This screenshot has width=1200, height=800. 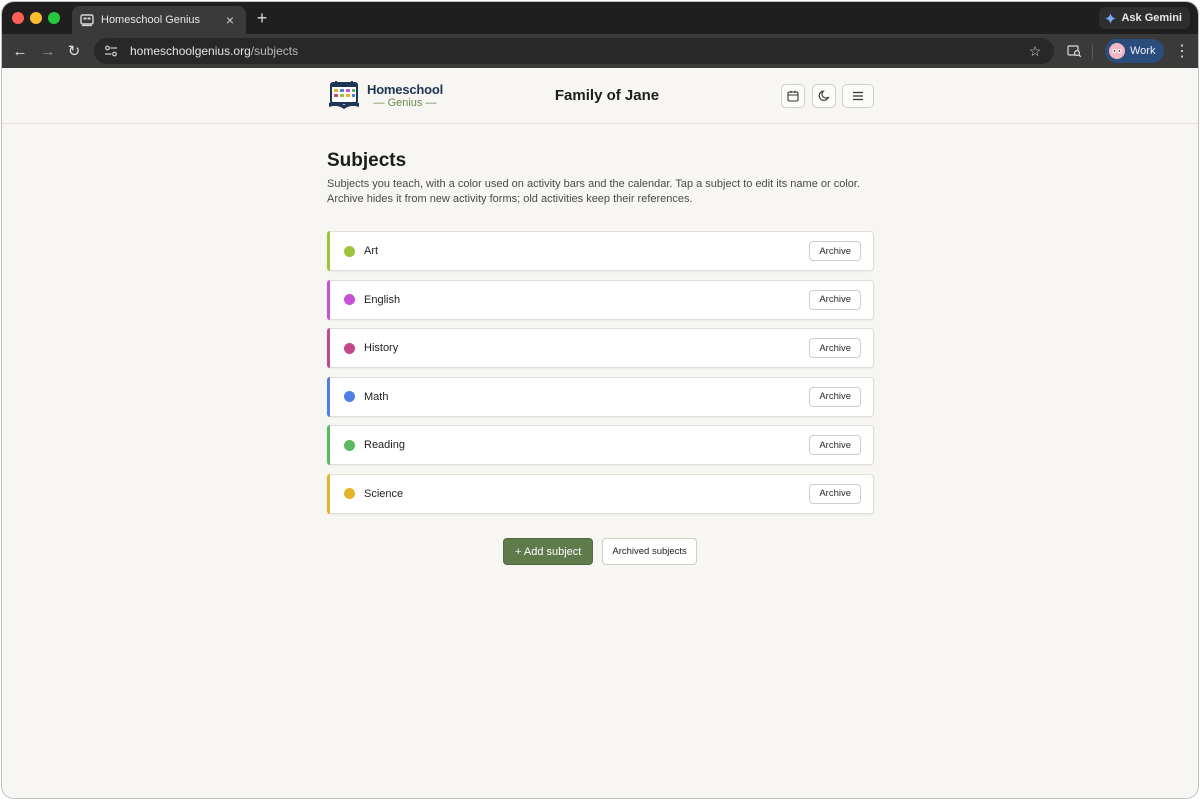 What do you see at coordinates (262, 18) in the screenshot?
I see `new-tab-button: +` at bounding box center [262, 18].